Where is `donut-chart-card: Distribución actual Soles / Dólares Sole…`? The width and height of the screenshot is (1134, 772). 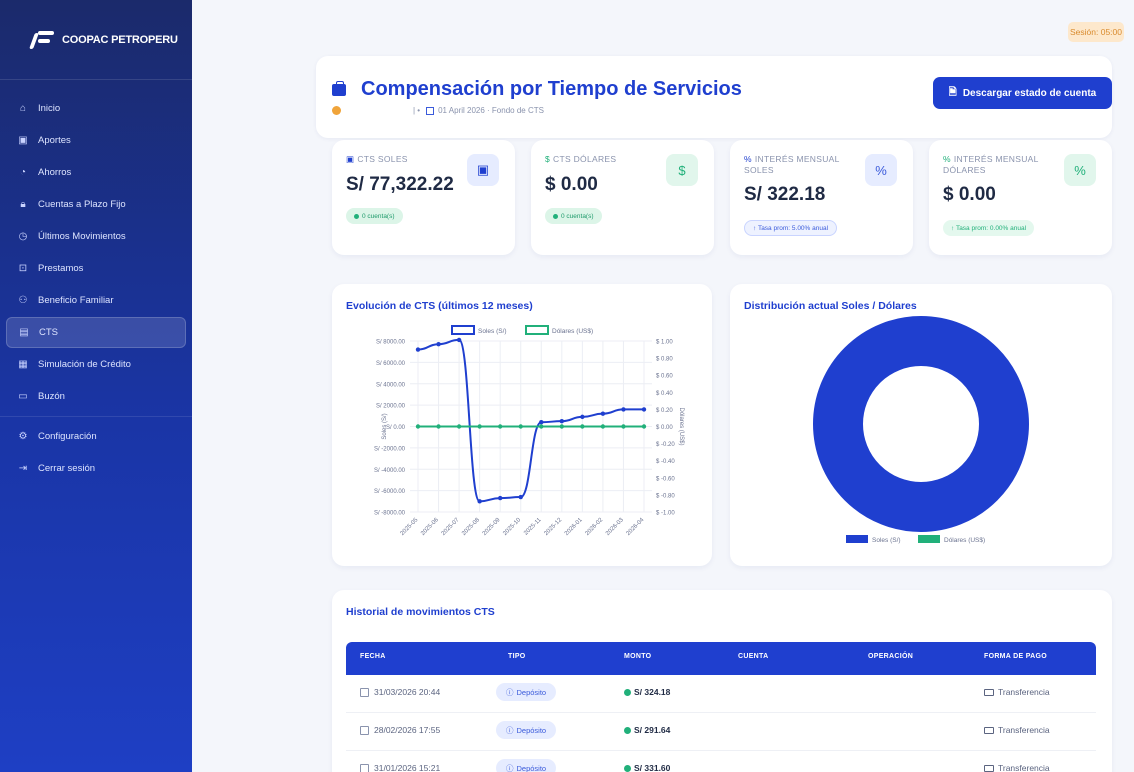 donut-chart-card: Distribución actual Soles / Dólares Sole… is located at coordinates (921, 425).